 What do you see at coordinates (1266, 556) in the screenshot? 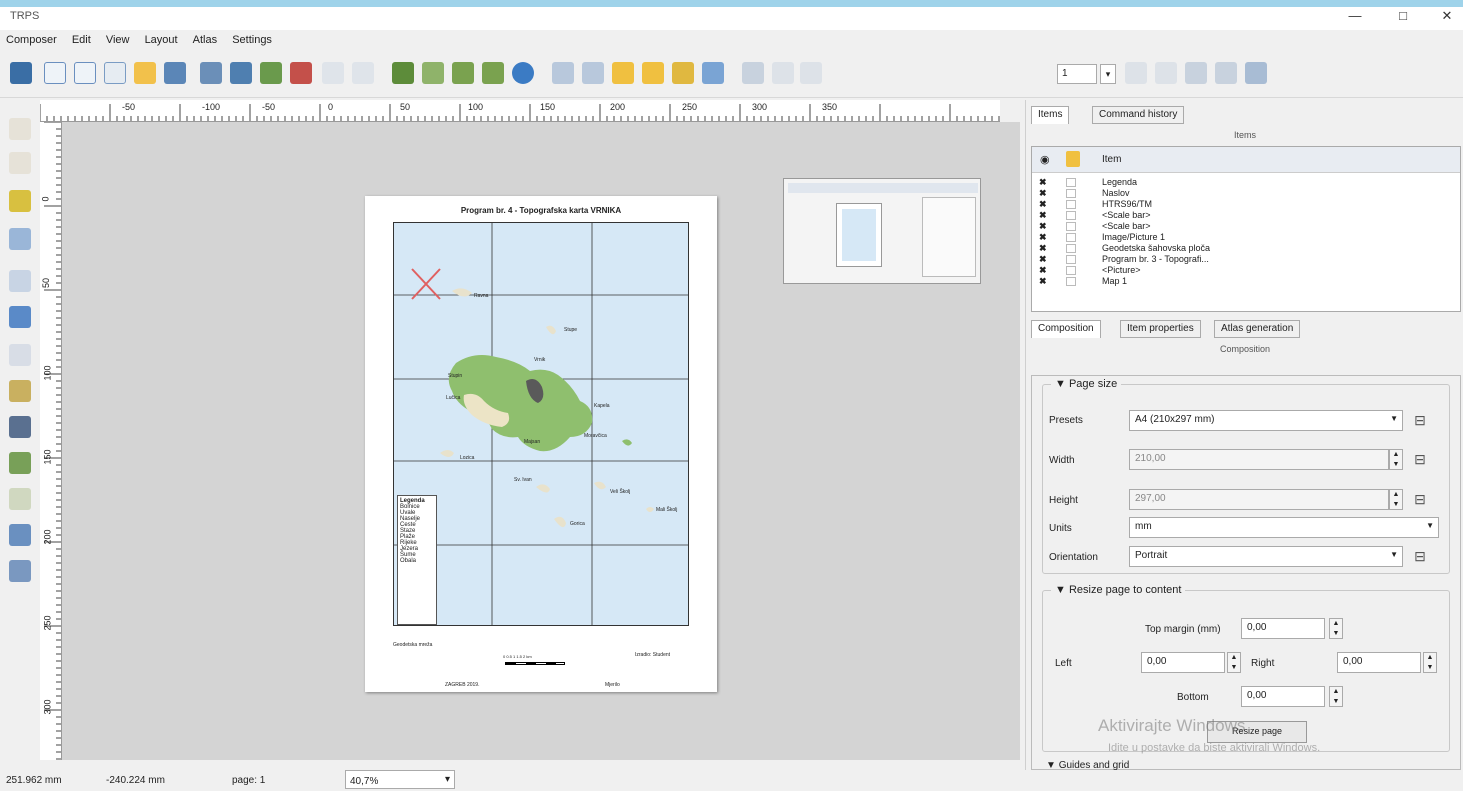
I see `orientation-dropdown: Portrait ▼` at bounding box center [1266, 556].